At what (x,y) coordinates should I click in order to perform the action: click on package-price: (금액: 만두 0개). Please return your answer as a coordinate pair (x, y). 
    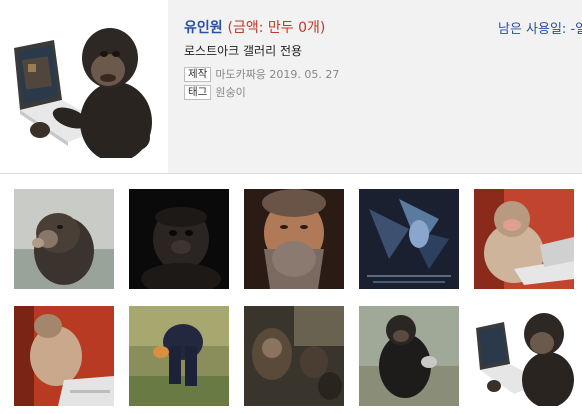
    Looking at the image, I should click on (276, 28).